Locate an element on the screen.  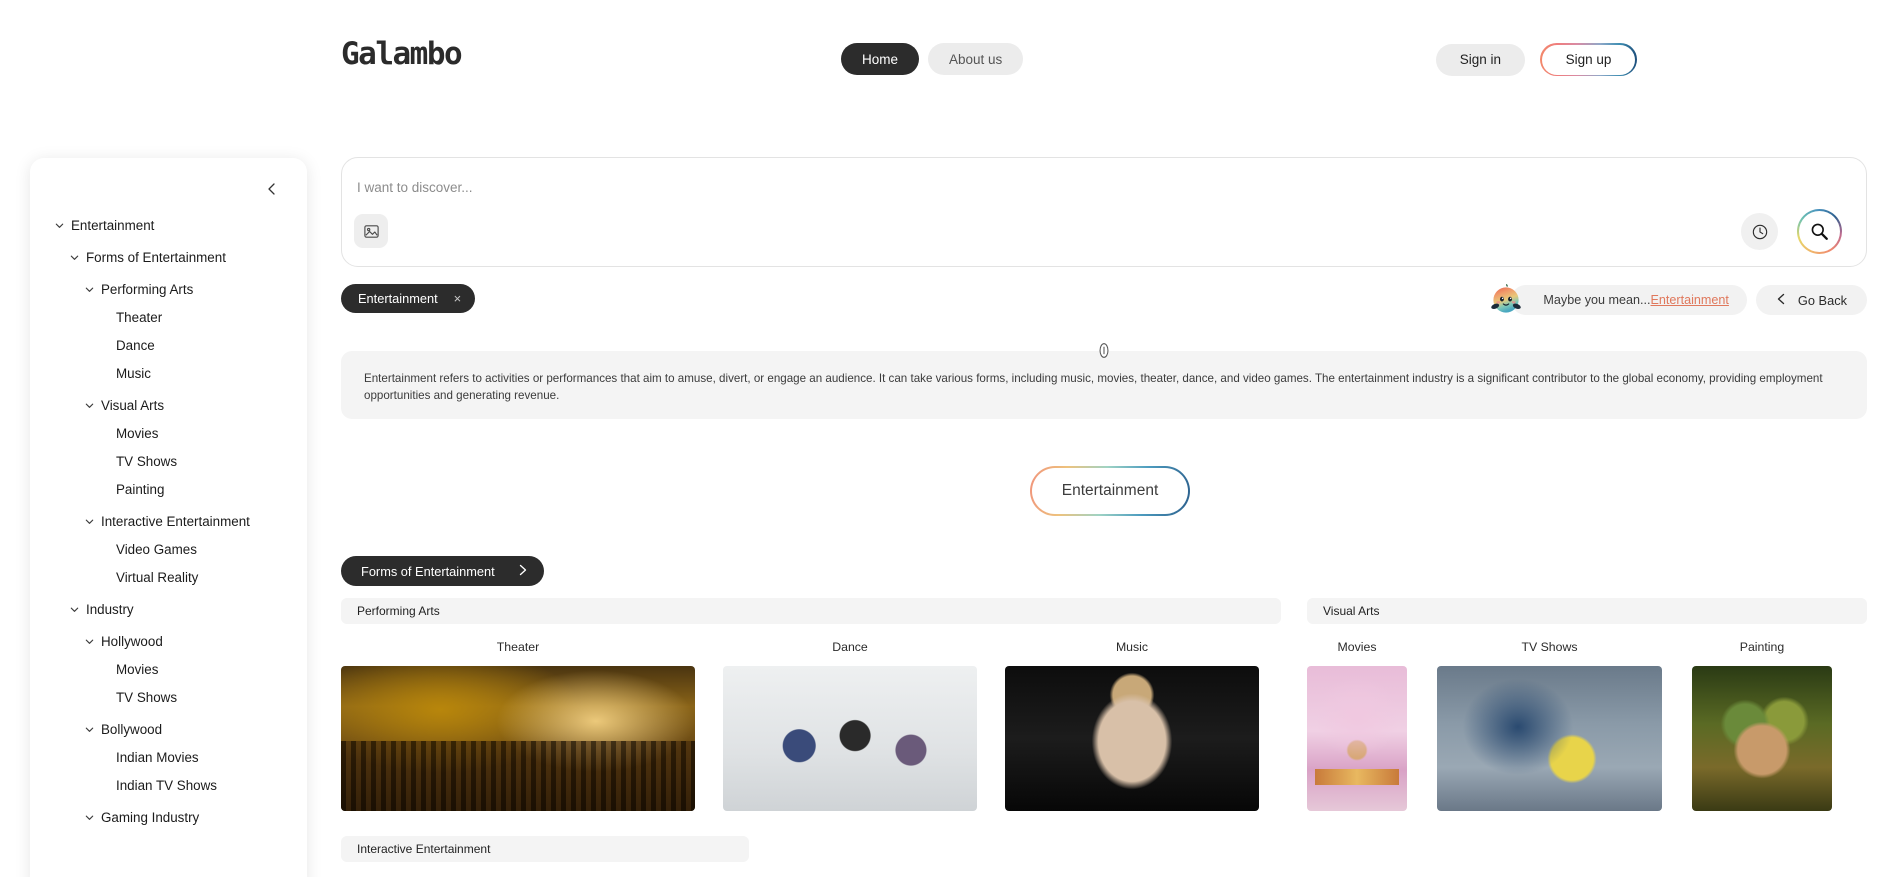
tree-item-bollywood: Bollywood is located at coordinates (168, 729).